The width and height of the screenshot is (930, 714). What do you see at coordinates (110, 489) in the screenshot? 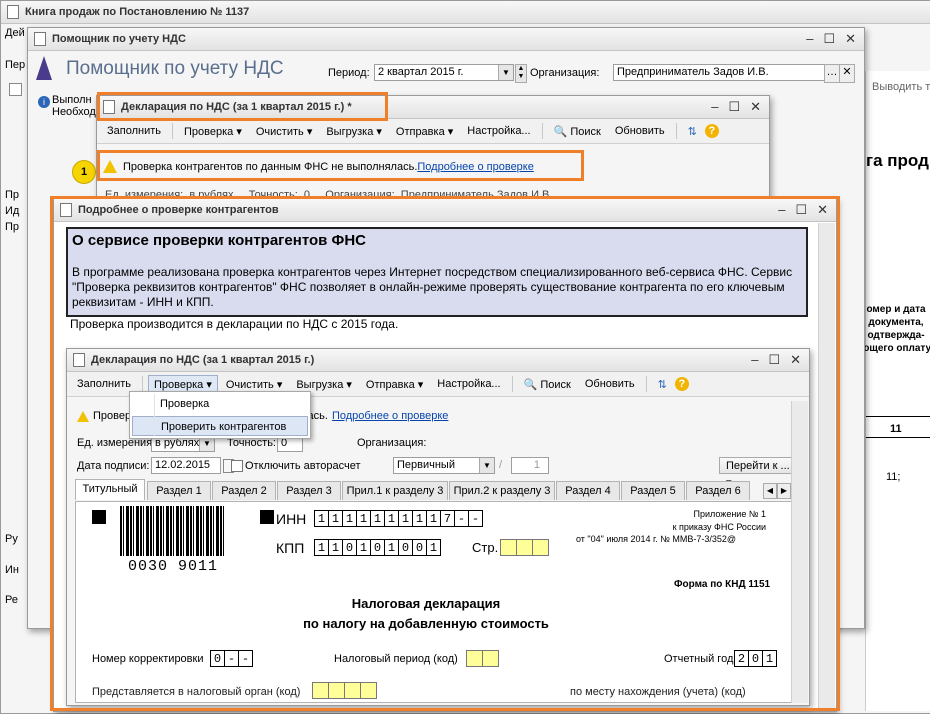
I see `tab-title-page: Титульный` at bounding box center [110, 489].